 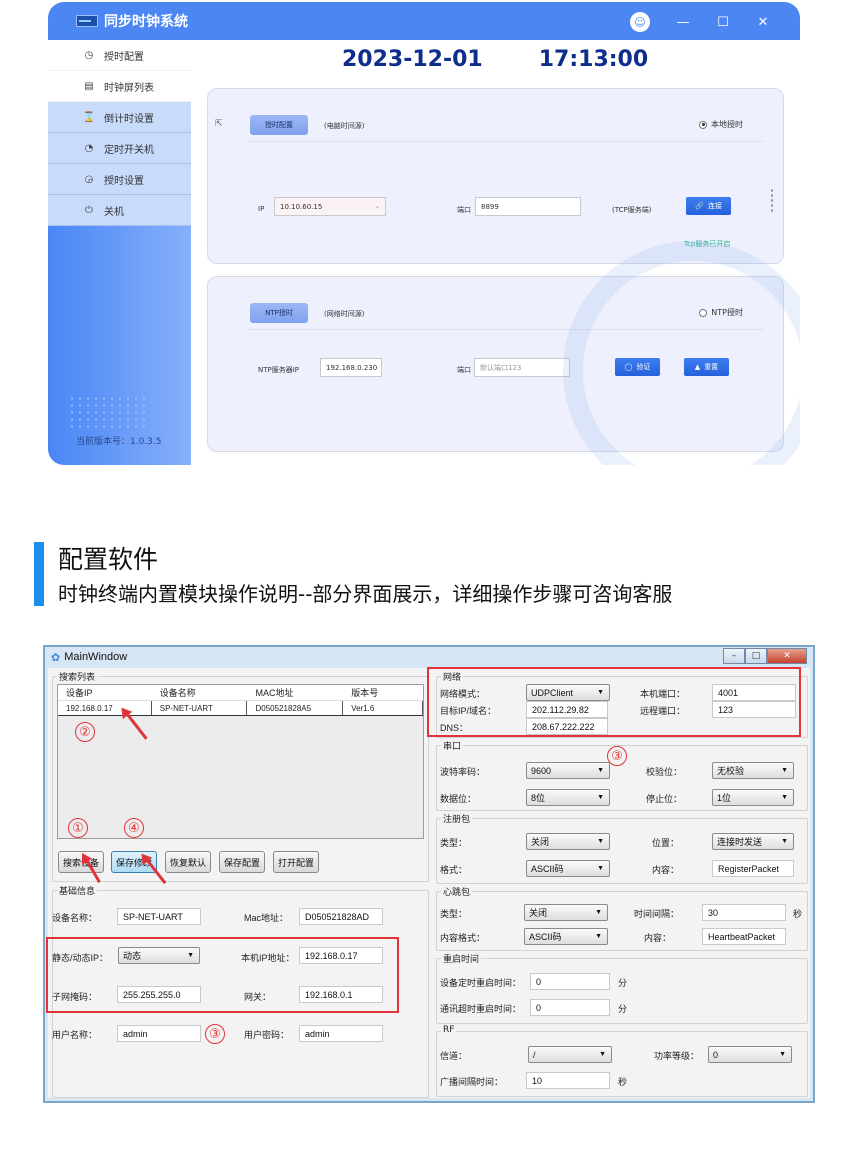 I want to click on channel-label: 信道：, so click(x=454, y=1056).